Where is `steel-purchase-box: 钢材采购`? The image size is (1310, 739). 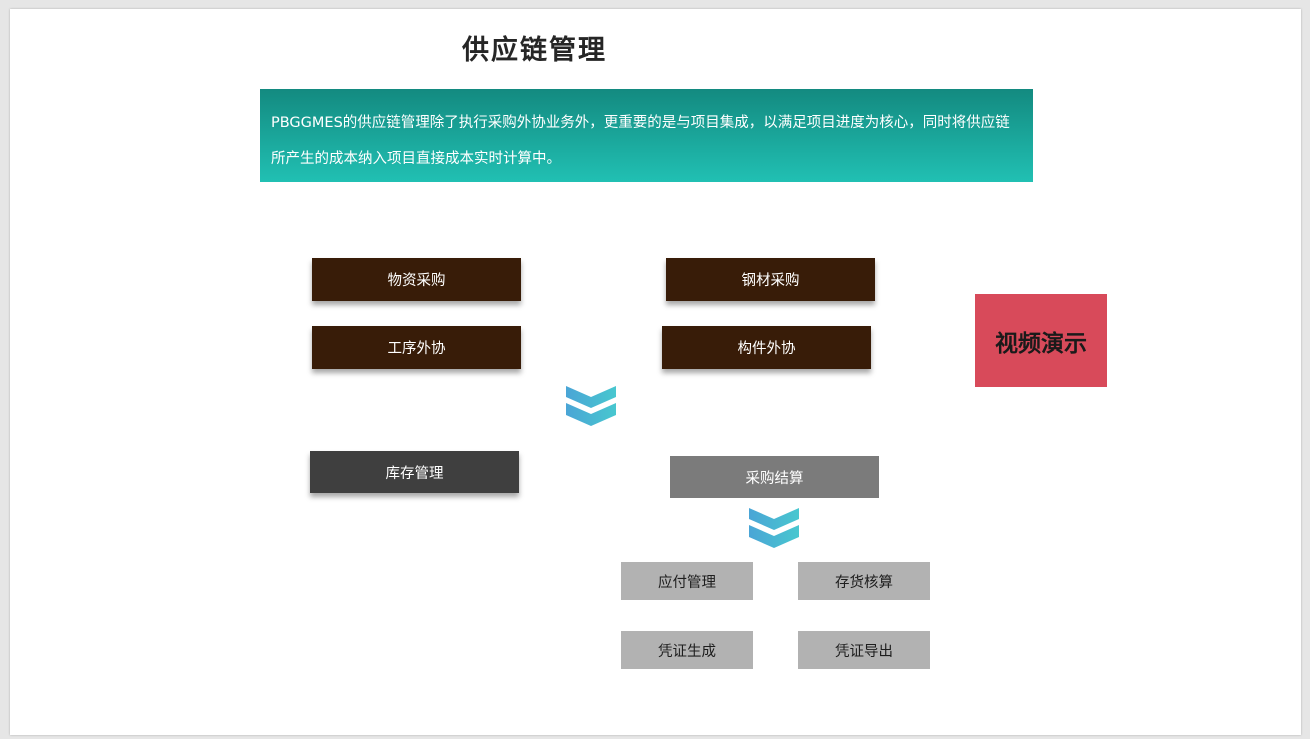
steel-purchase-box: 钢材采购 is located at coordinates (770, 279).